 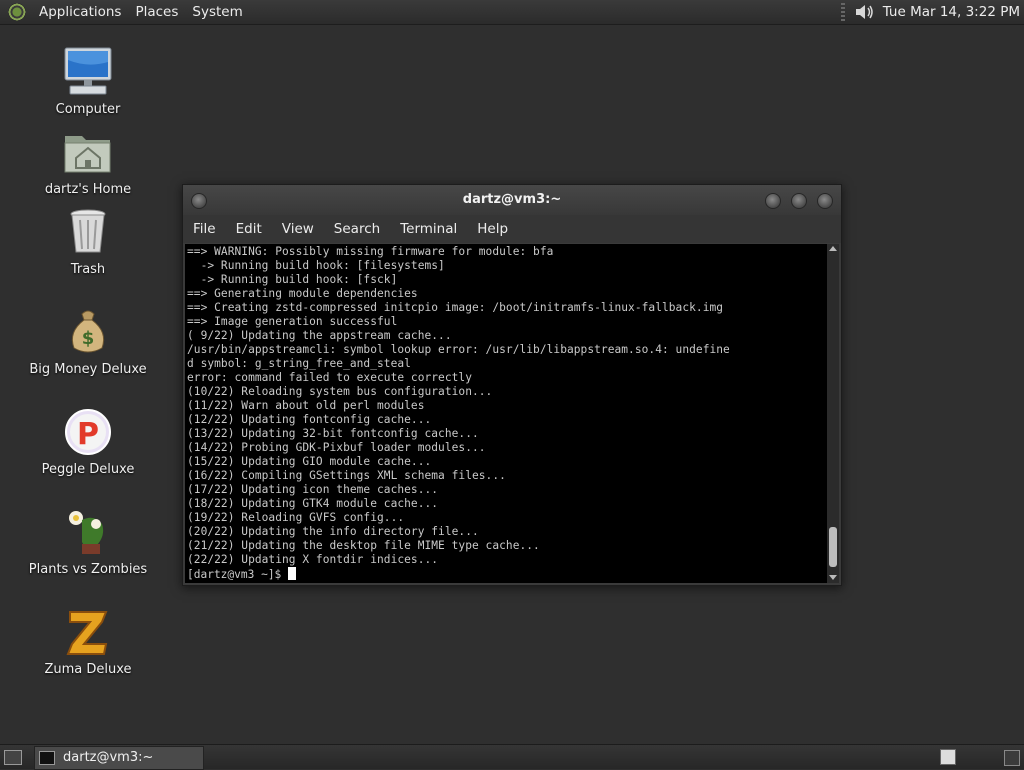 I want to click on terminal-icon, so click(x=47, y=758).